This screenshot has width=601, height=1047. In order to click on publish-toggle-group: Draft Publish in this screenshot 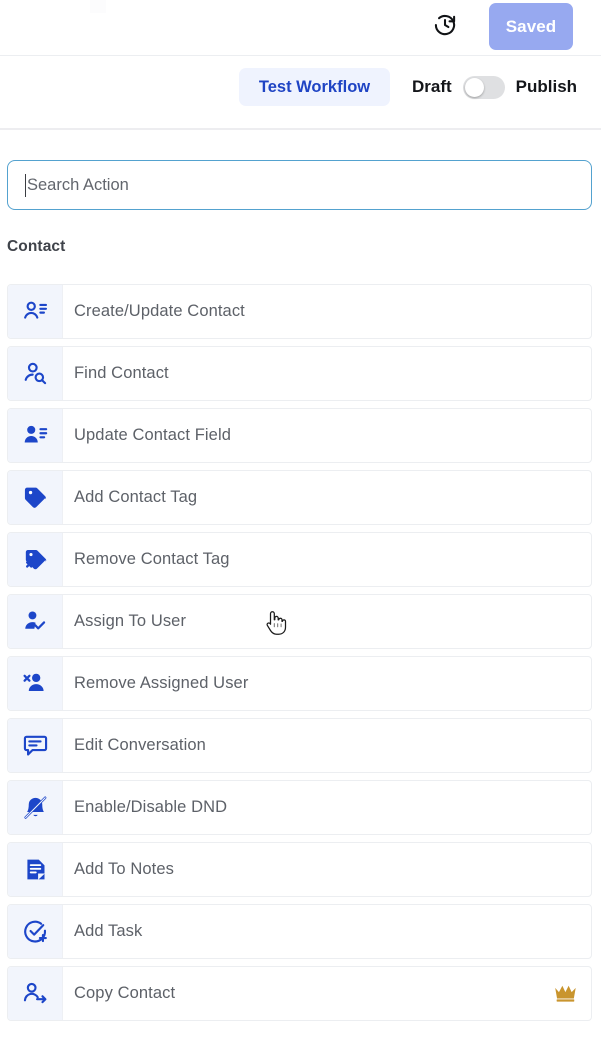, I will do `click(494, 87)`.